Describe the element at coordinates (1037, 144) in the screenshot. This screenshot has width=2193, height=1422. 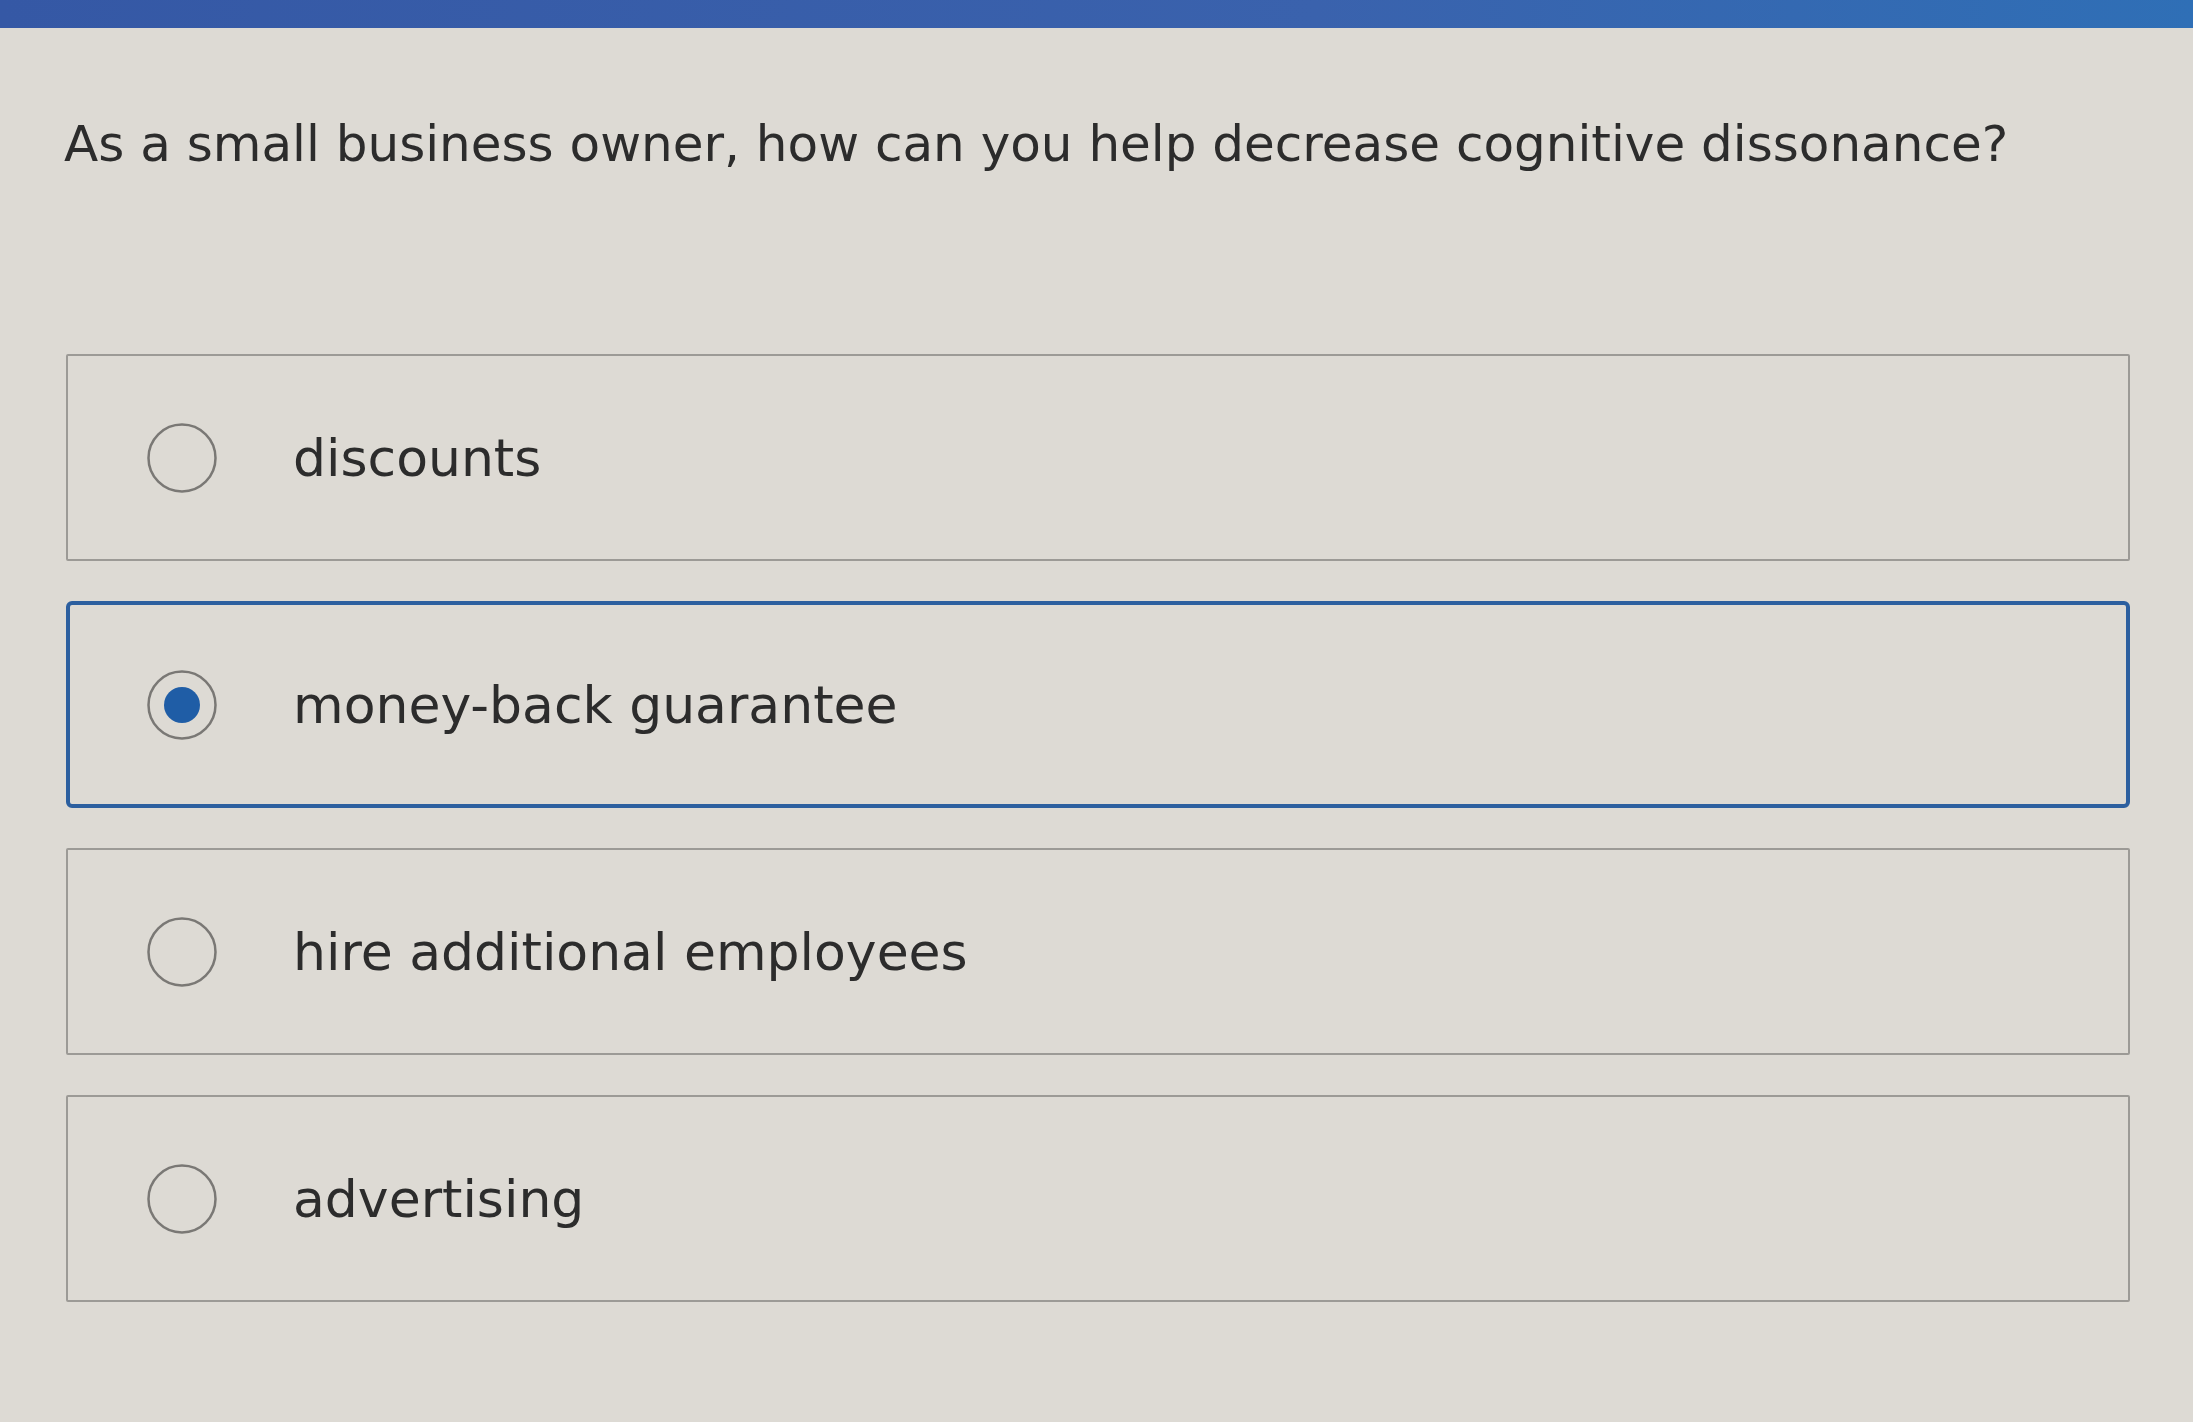
I see `question-text: As a small business owner, how can you help decrease cognitive dissonance?` at that location.